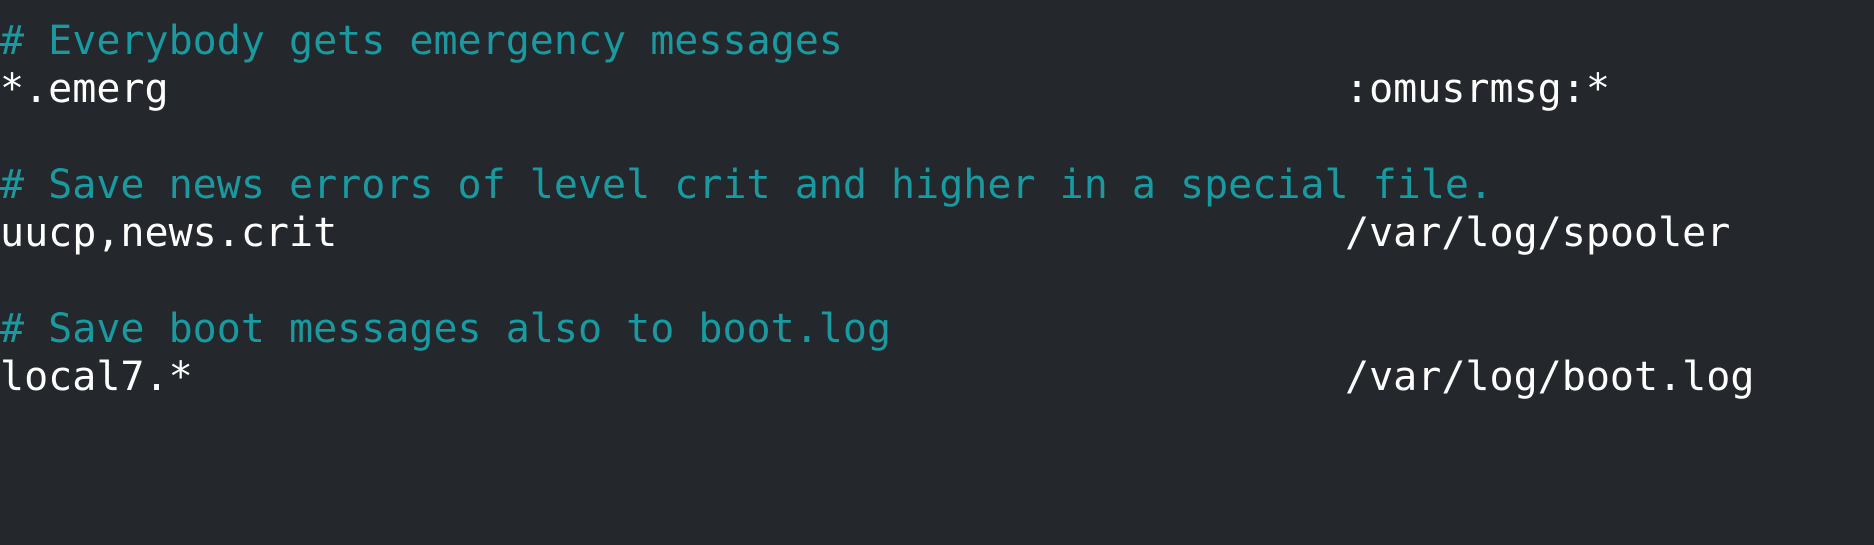 This screenshot has width=1874, height=545. What do you see at coordinates (1477, 89) in the screenshot?
I see `action-text: :omusrmsg:*` at bounding box center [1477, 89].